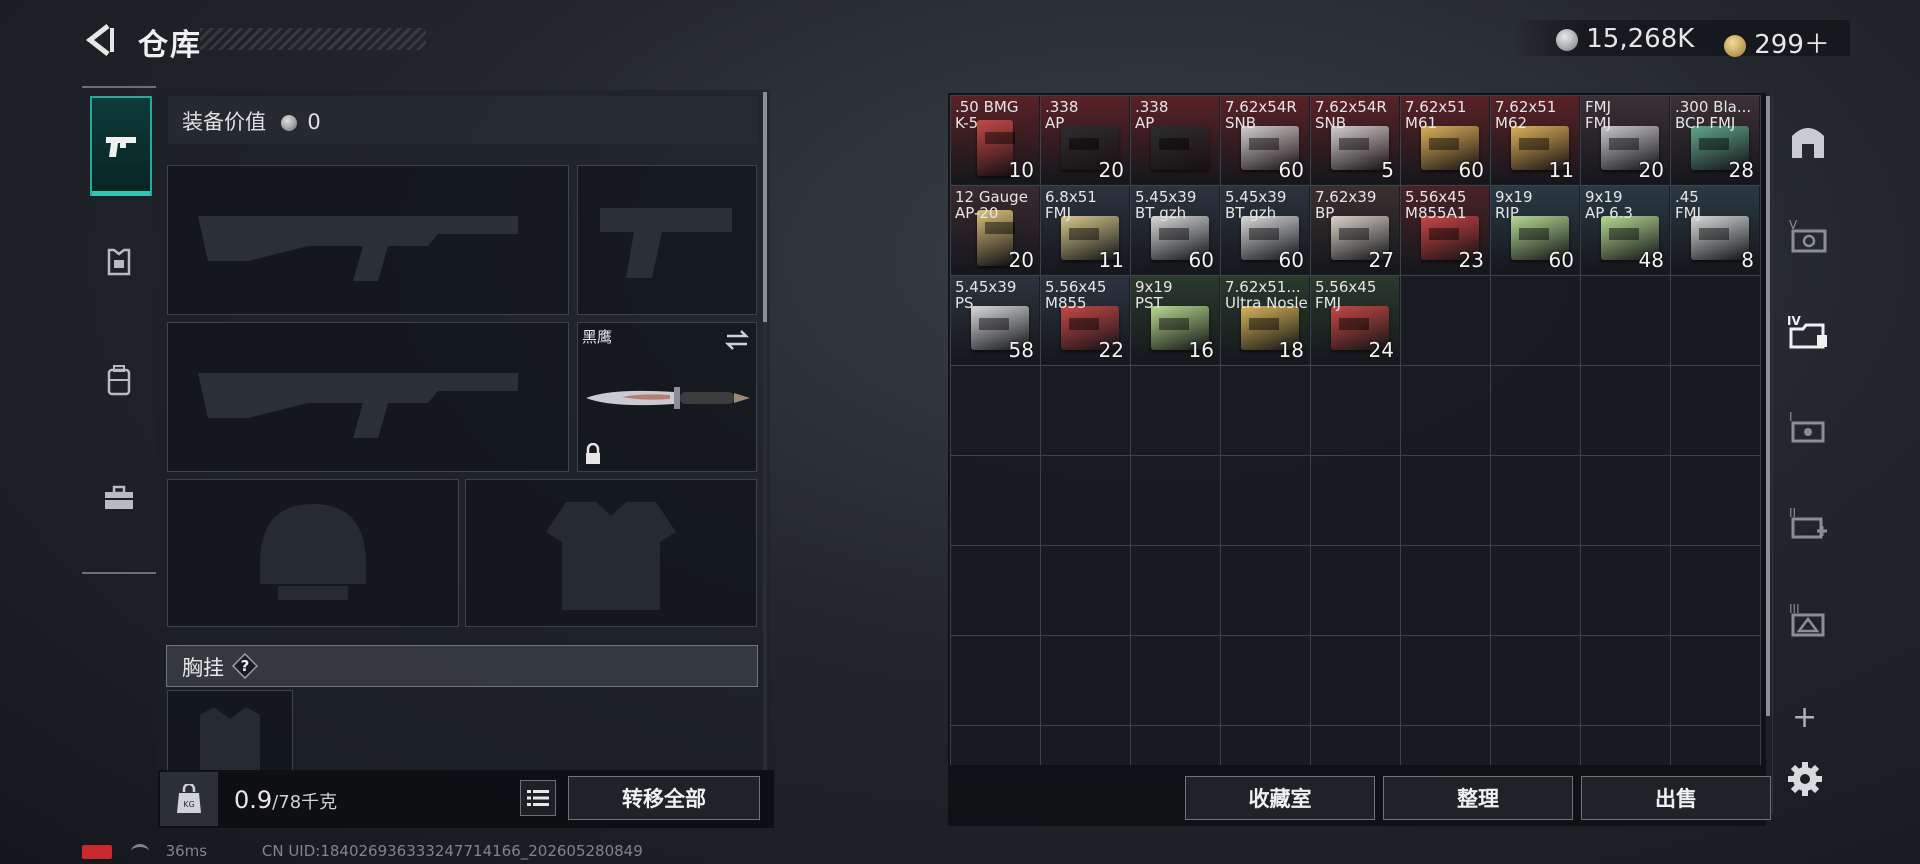 The width and height of the screenshot is (1920, 864). Describe the element at coordinates (97, 851) in the screenshot. I see `battery-icon` at that location.